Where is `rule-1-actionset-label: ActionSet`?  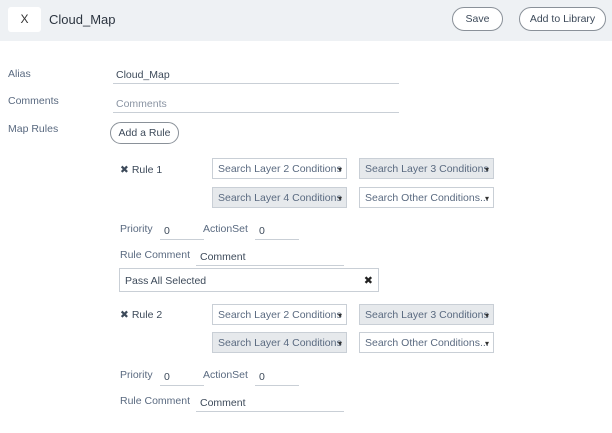
rule-1-actionset-label: ActionSet is located at coordinates (225, 229).